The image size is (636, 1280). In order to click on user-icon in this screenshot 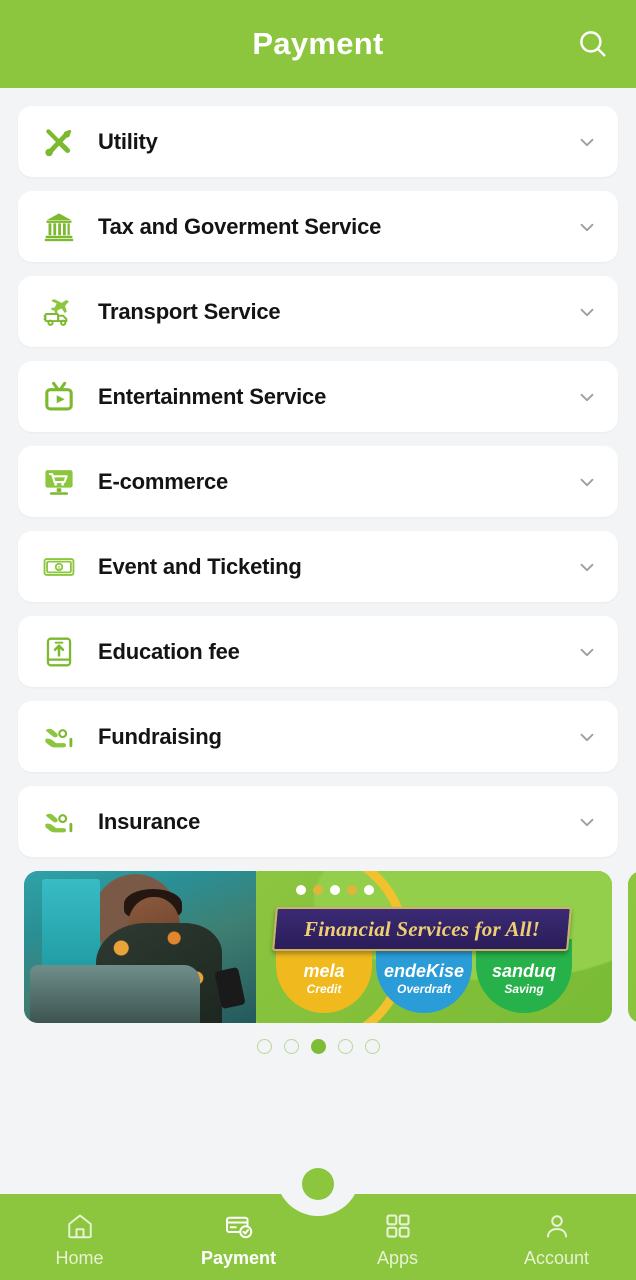, I will do `click(557, 1226)`.